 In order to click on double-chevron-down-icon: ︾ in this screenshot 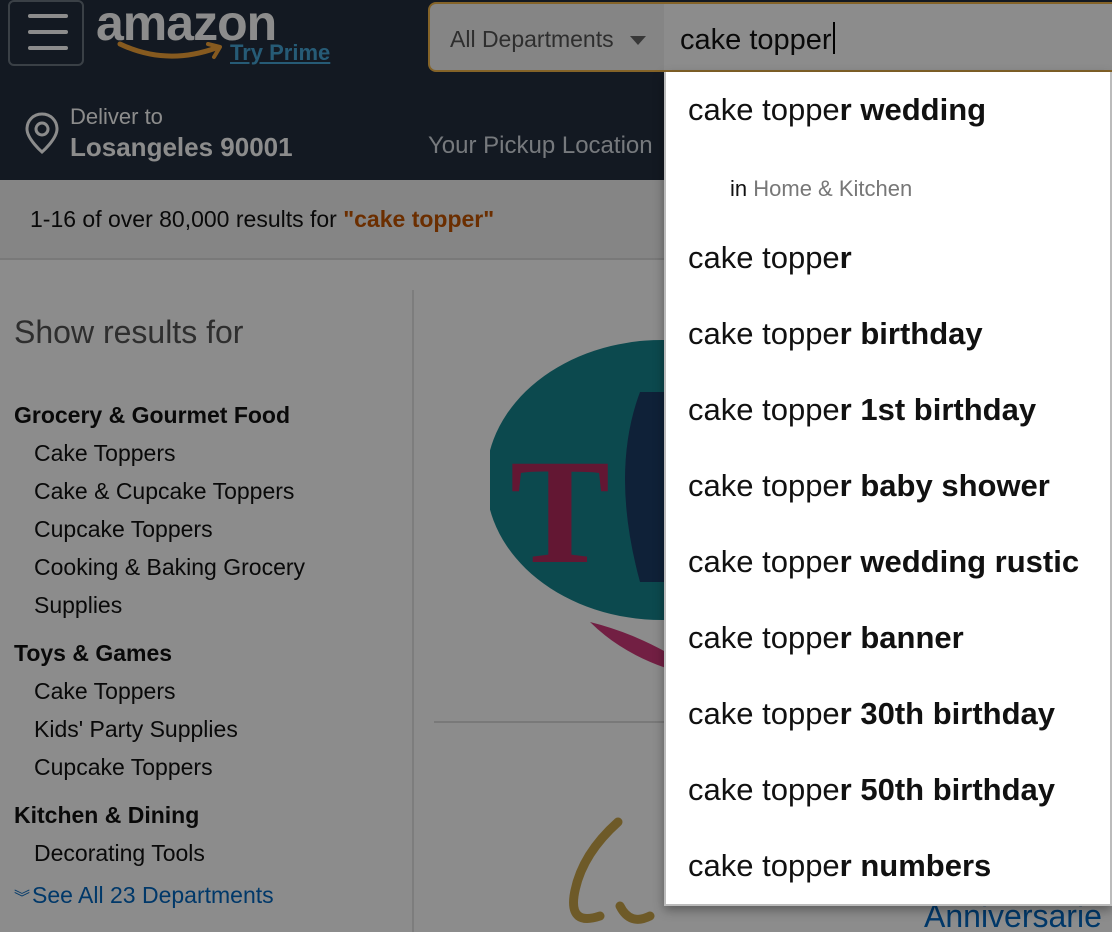, I will do `click(22, 898)`.